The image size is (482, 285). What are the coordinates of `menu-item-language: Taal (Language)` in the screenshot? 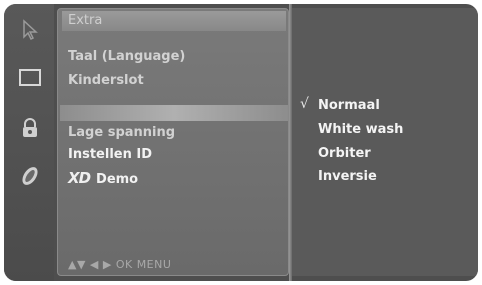 It's located at (126, 56).